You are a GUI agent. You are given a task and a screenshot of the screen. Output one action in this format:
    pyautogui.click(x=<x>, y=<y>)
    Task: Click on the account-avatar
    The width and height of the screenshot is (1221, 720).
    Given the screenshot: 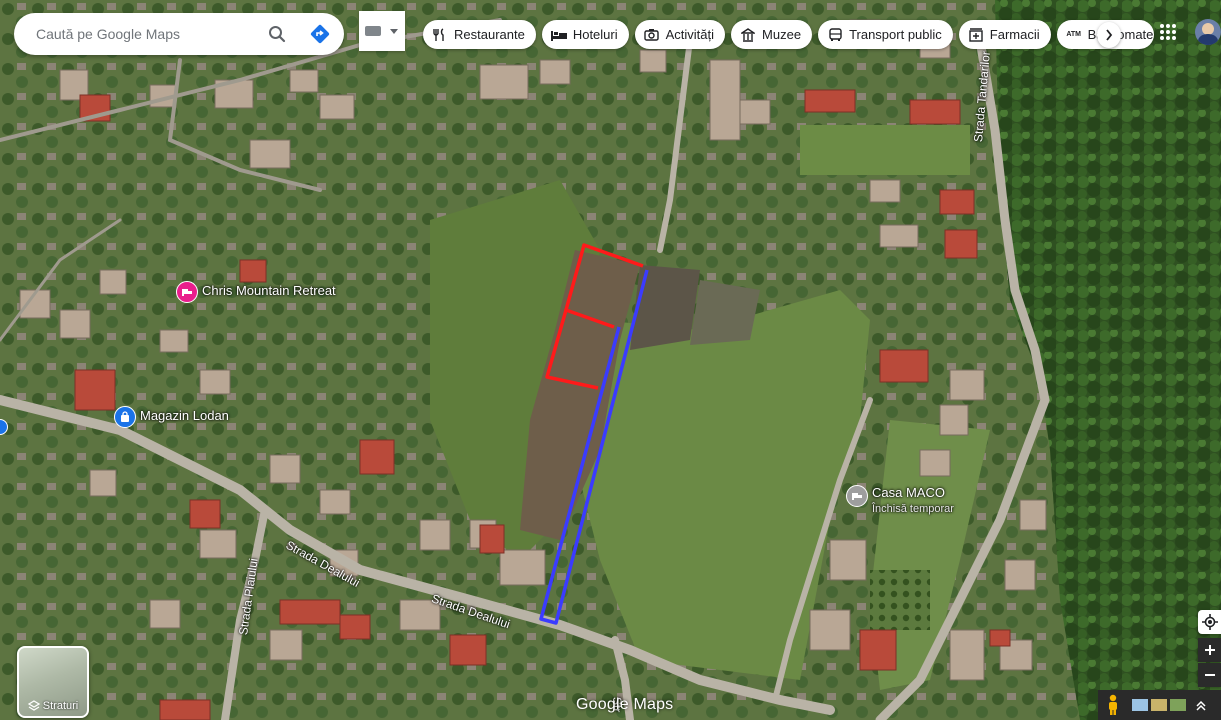 What is the action you would take?
    pyautogui.click(x=1208, y=32)
    